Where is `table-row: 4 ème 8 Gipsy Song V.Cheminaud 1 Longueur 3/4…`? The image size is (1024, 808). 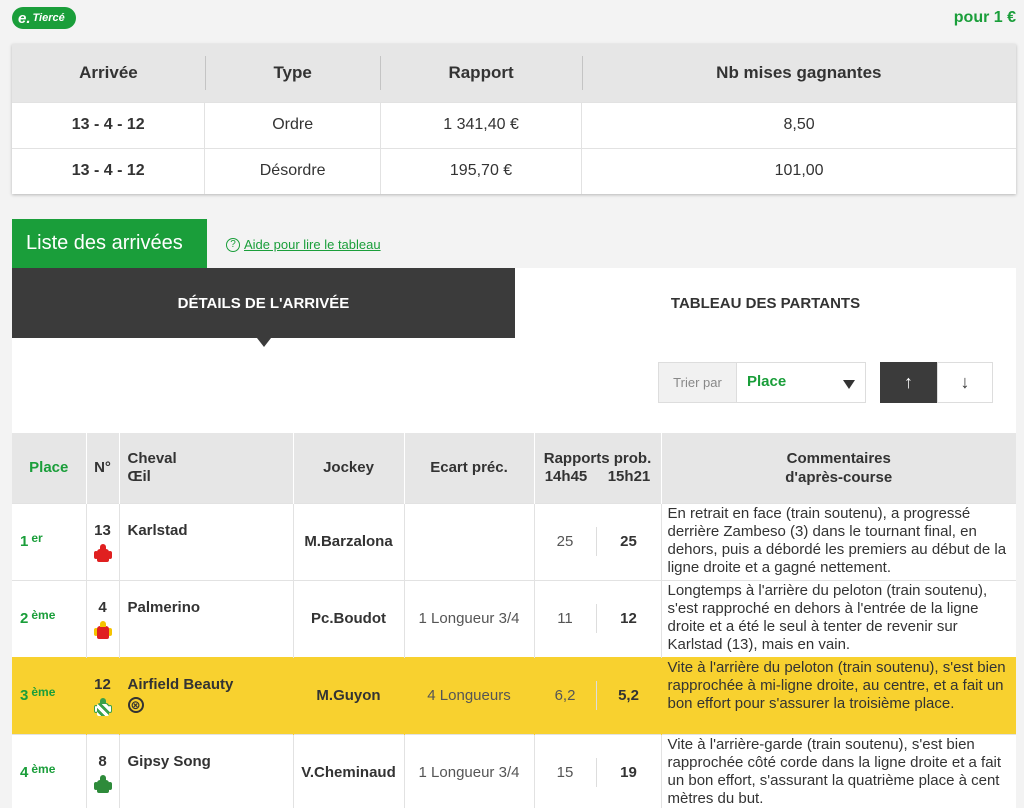 table-row: 4 ème 8 Gipsy Song V.Cheminaud 1 Longueur 3/4… is located at coordinates (514, 770).